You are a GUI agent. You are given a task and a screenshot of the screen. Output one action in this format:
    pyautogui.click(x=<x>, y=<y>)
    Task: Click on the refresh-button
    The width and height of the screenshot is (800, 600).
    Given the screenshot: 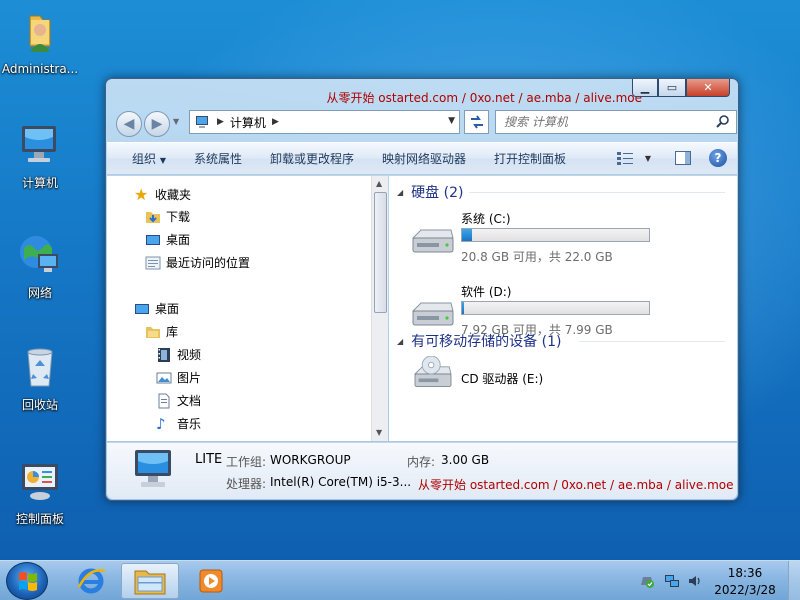 What is the action you would take?
    pyautogui.click(x=476, y=122)
    